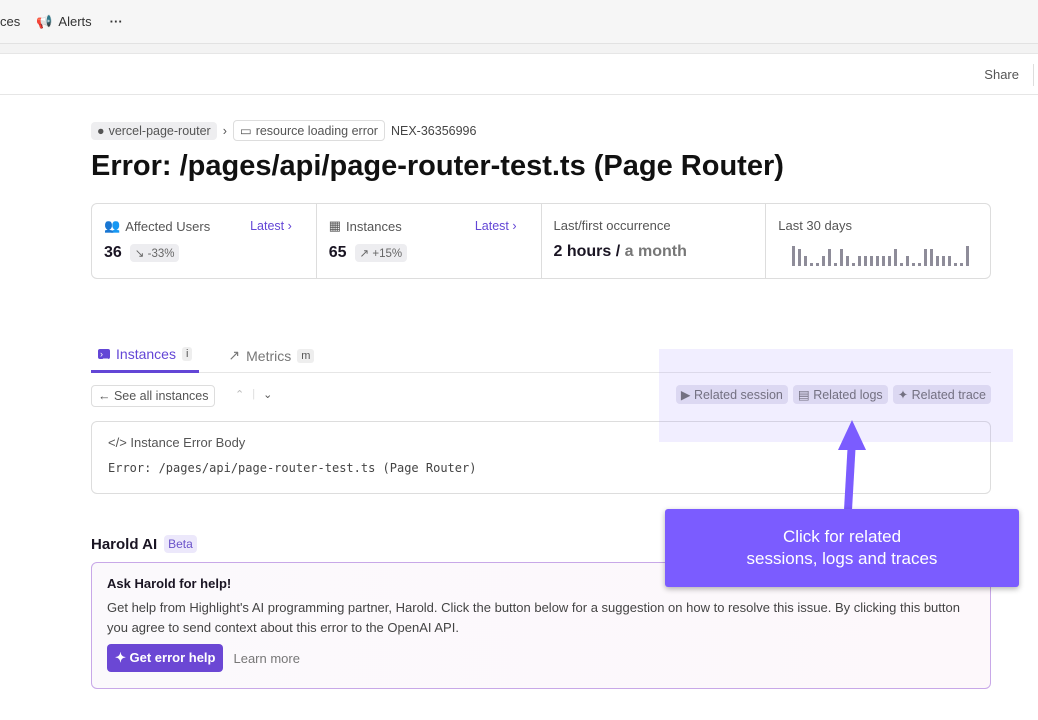 Image resolution: width=1038 pixels, height=720 pixels. Describe the element at coordinates (852, 465) in the screenshot. I see `arrow-icon` at that location.